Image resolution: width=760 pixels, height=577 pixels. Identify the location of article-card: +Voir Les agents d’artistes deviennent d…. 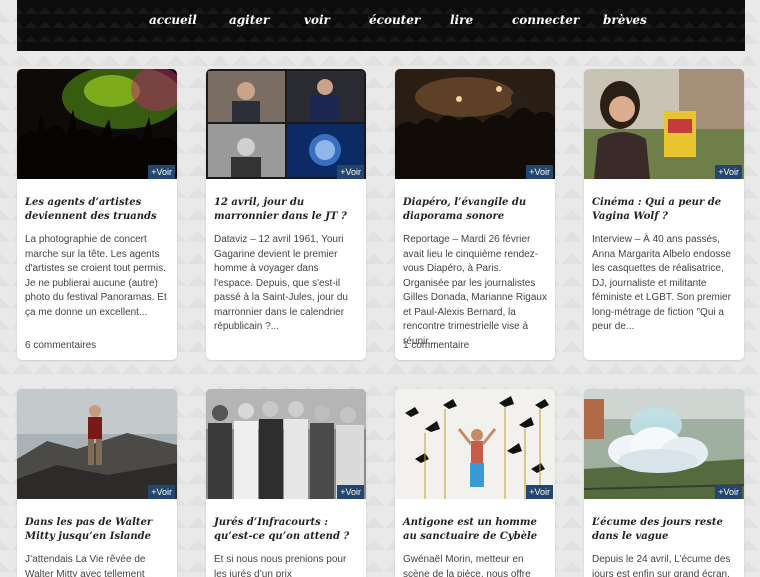
(97, 214).